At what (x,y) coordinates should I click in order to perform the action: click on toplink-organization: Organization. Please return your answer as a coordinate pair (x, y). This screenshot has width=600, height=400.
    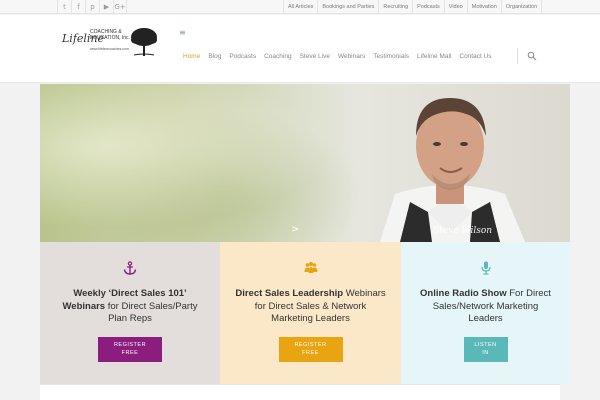
    Looking at the image, I should click on (521, 7).